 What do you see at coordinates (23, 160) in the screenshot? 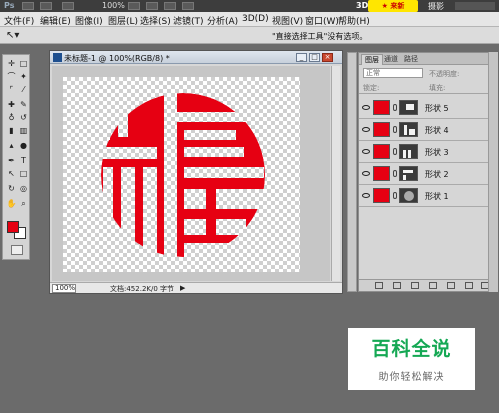
I see `type-tool-icon: T` at bounding box center [23, 160].